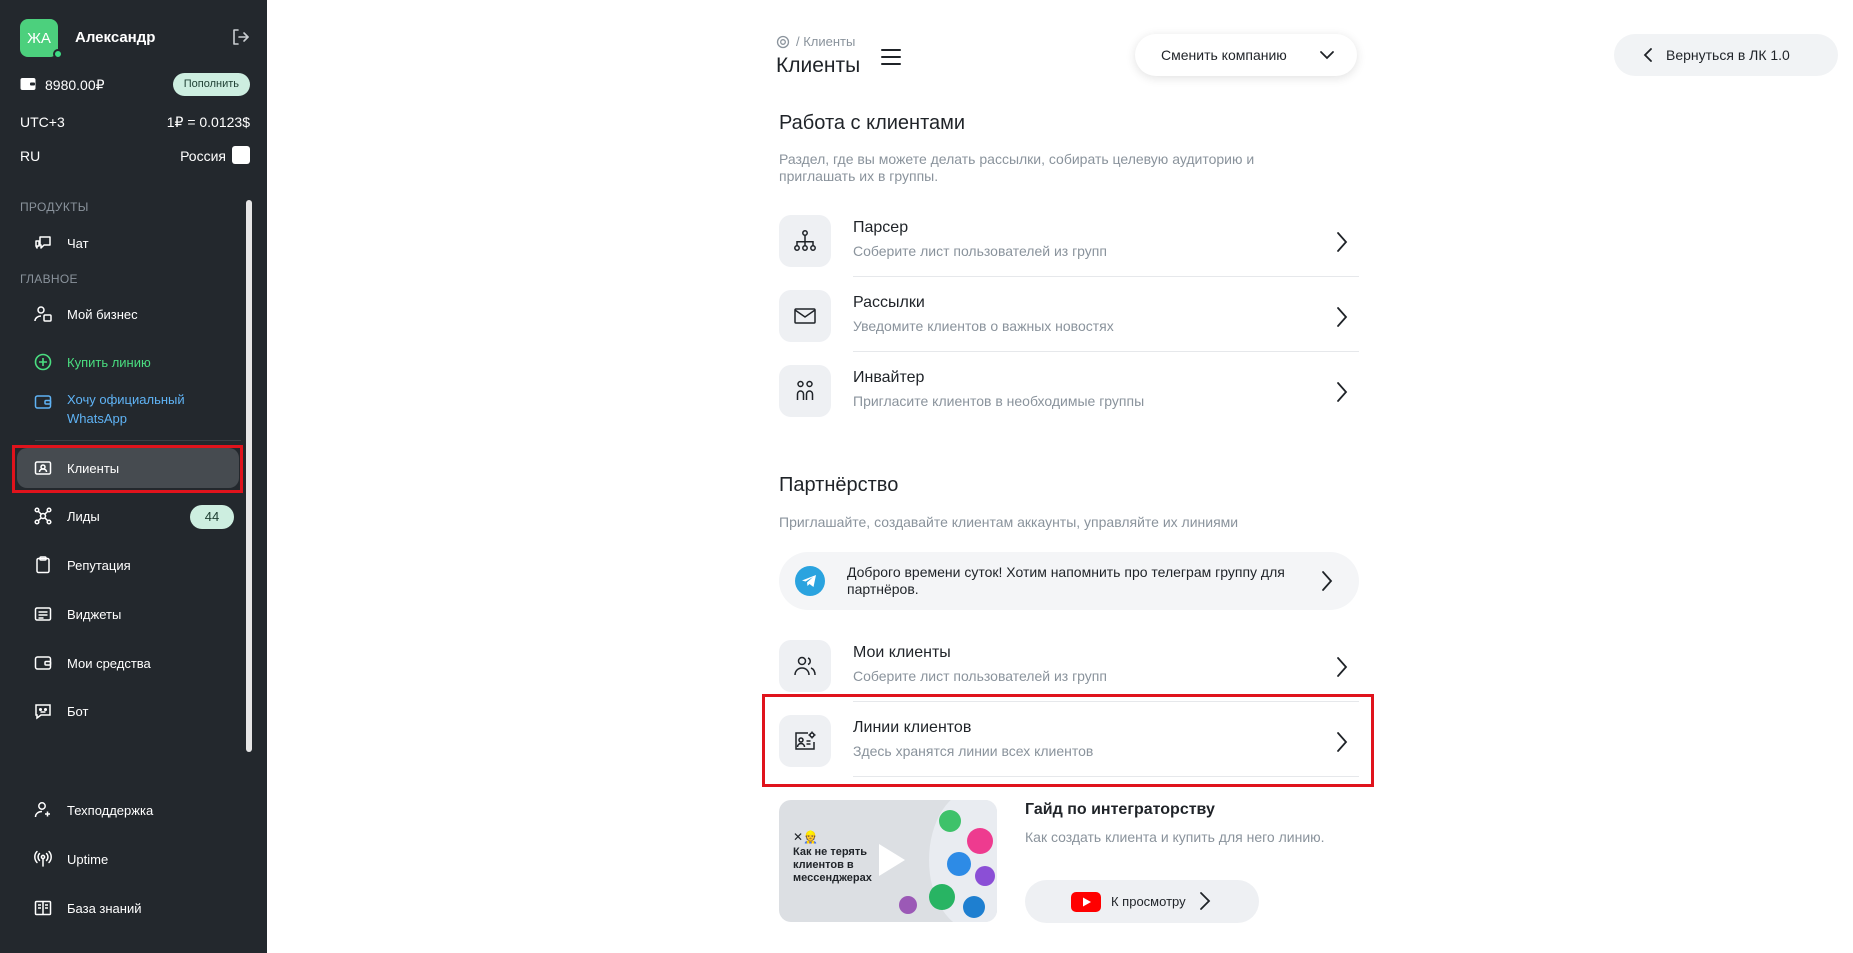 This screenshot has width=1853, height=953. Describe the element at coordinates (104, 908) in the screenshot. I see `sidebar-item-label: База знаний` at that location.